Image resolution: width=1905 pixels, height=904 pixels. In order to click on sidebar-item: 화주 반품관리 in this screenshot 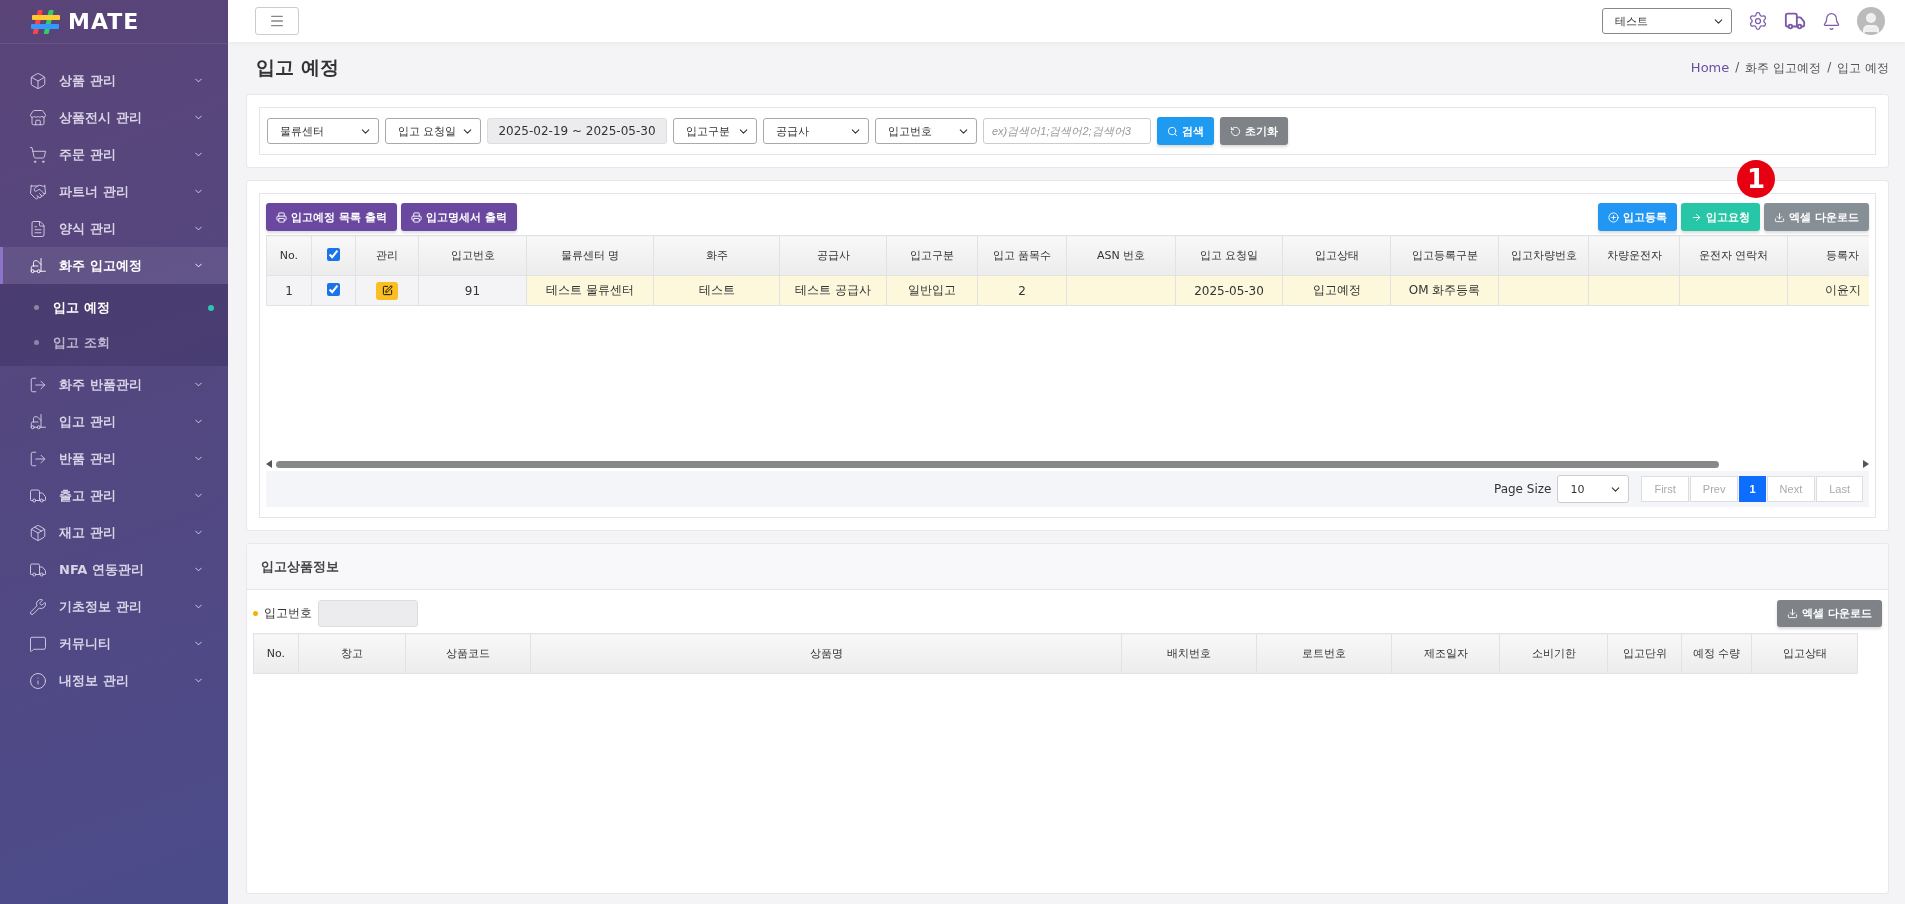, I will do `click(114, 384)`.